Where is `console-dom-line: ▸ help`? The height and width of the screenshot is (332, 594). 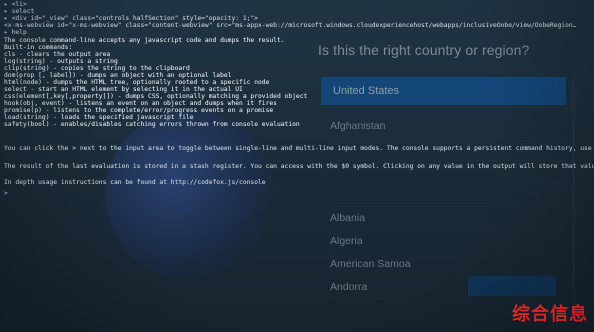
console-dom-line: ▸ help is located at coordinates (15, 32).